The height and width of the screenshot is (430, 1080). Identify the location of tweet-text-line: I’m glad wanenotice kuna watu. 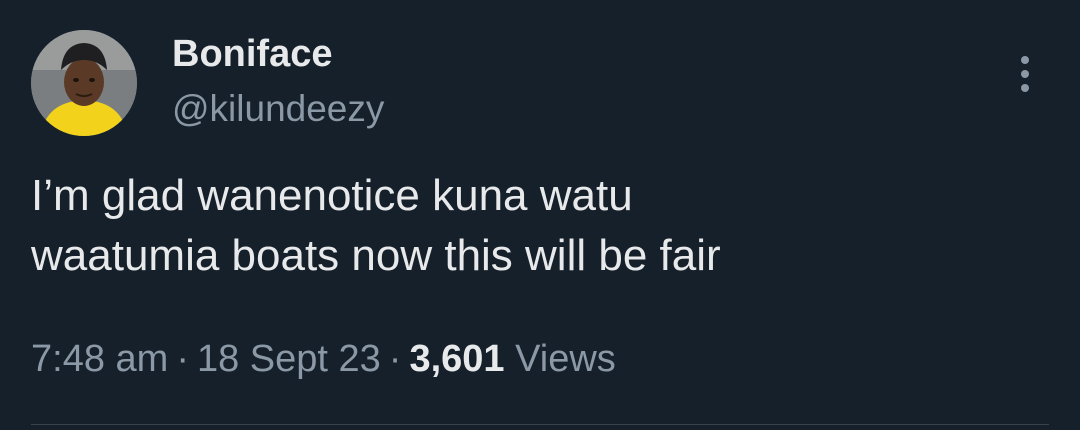
(332, 195).